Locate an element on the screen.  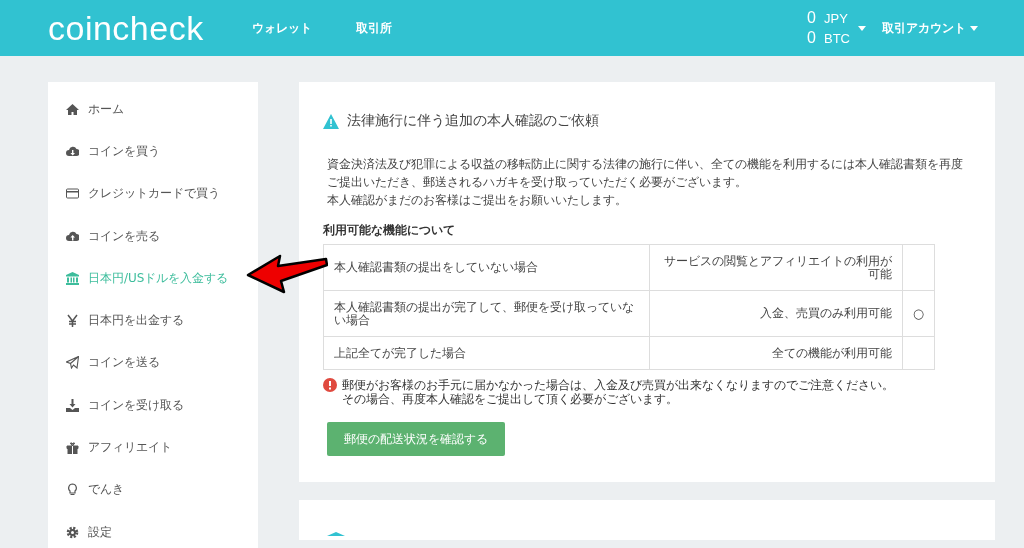
bank-icon is located at coordinates (72, 278).